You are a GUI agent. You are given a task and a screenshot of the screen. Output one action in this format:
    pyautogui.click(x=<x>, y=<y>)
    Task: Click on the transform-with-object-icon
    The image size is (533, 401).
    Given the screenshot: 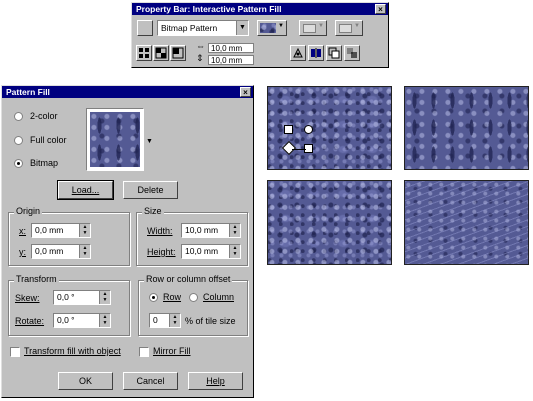 What is the action you would take?
    pyautogui.click(x=298, y=53)
    